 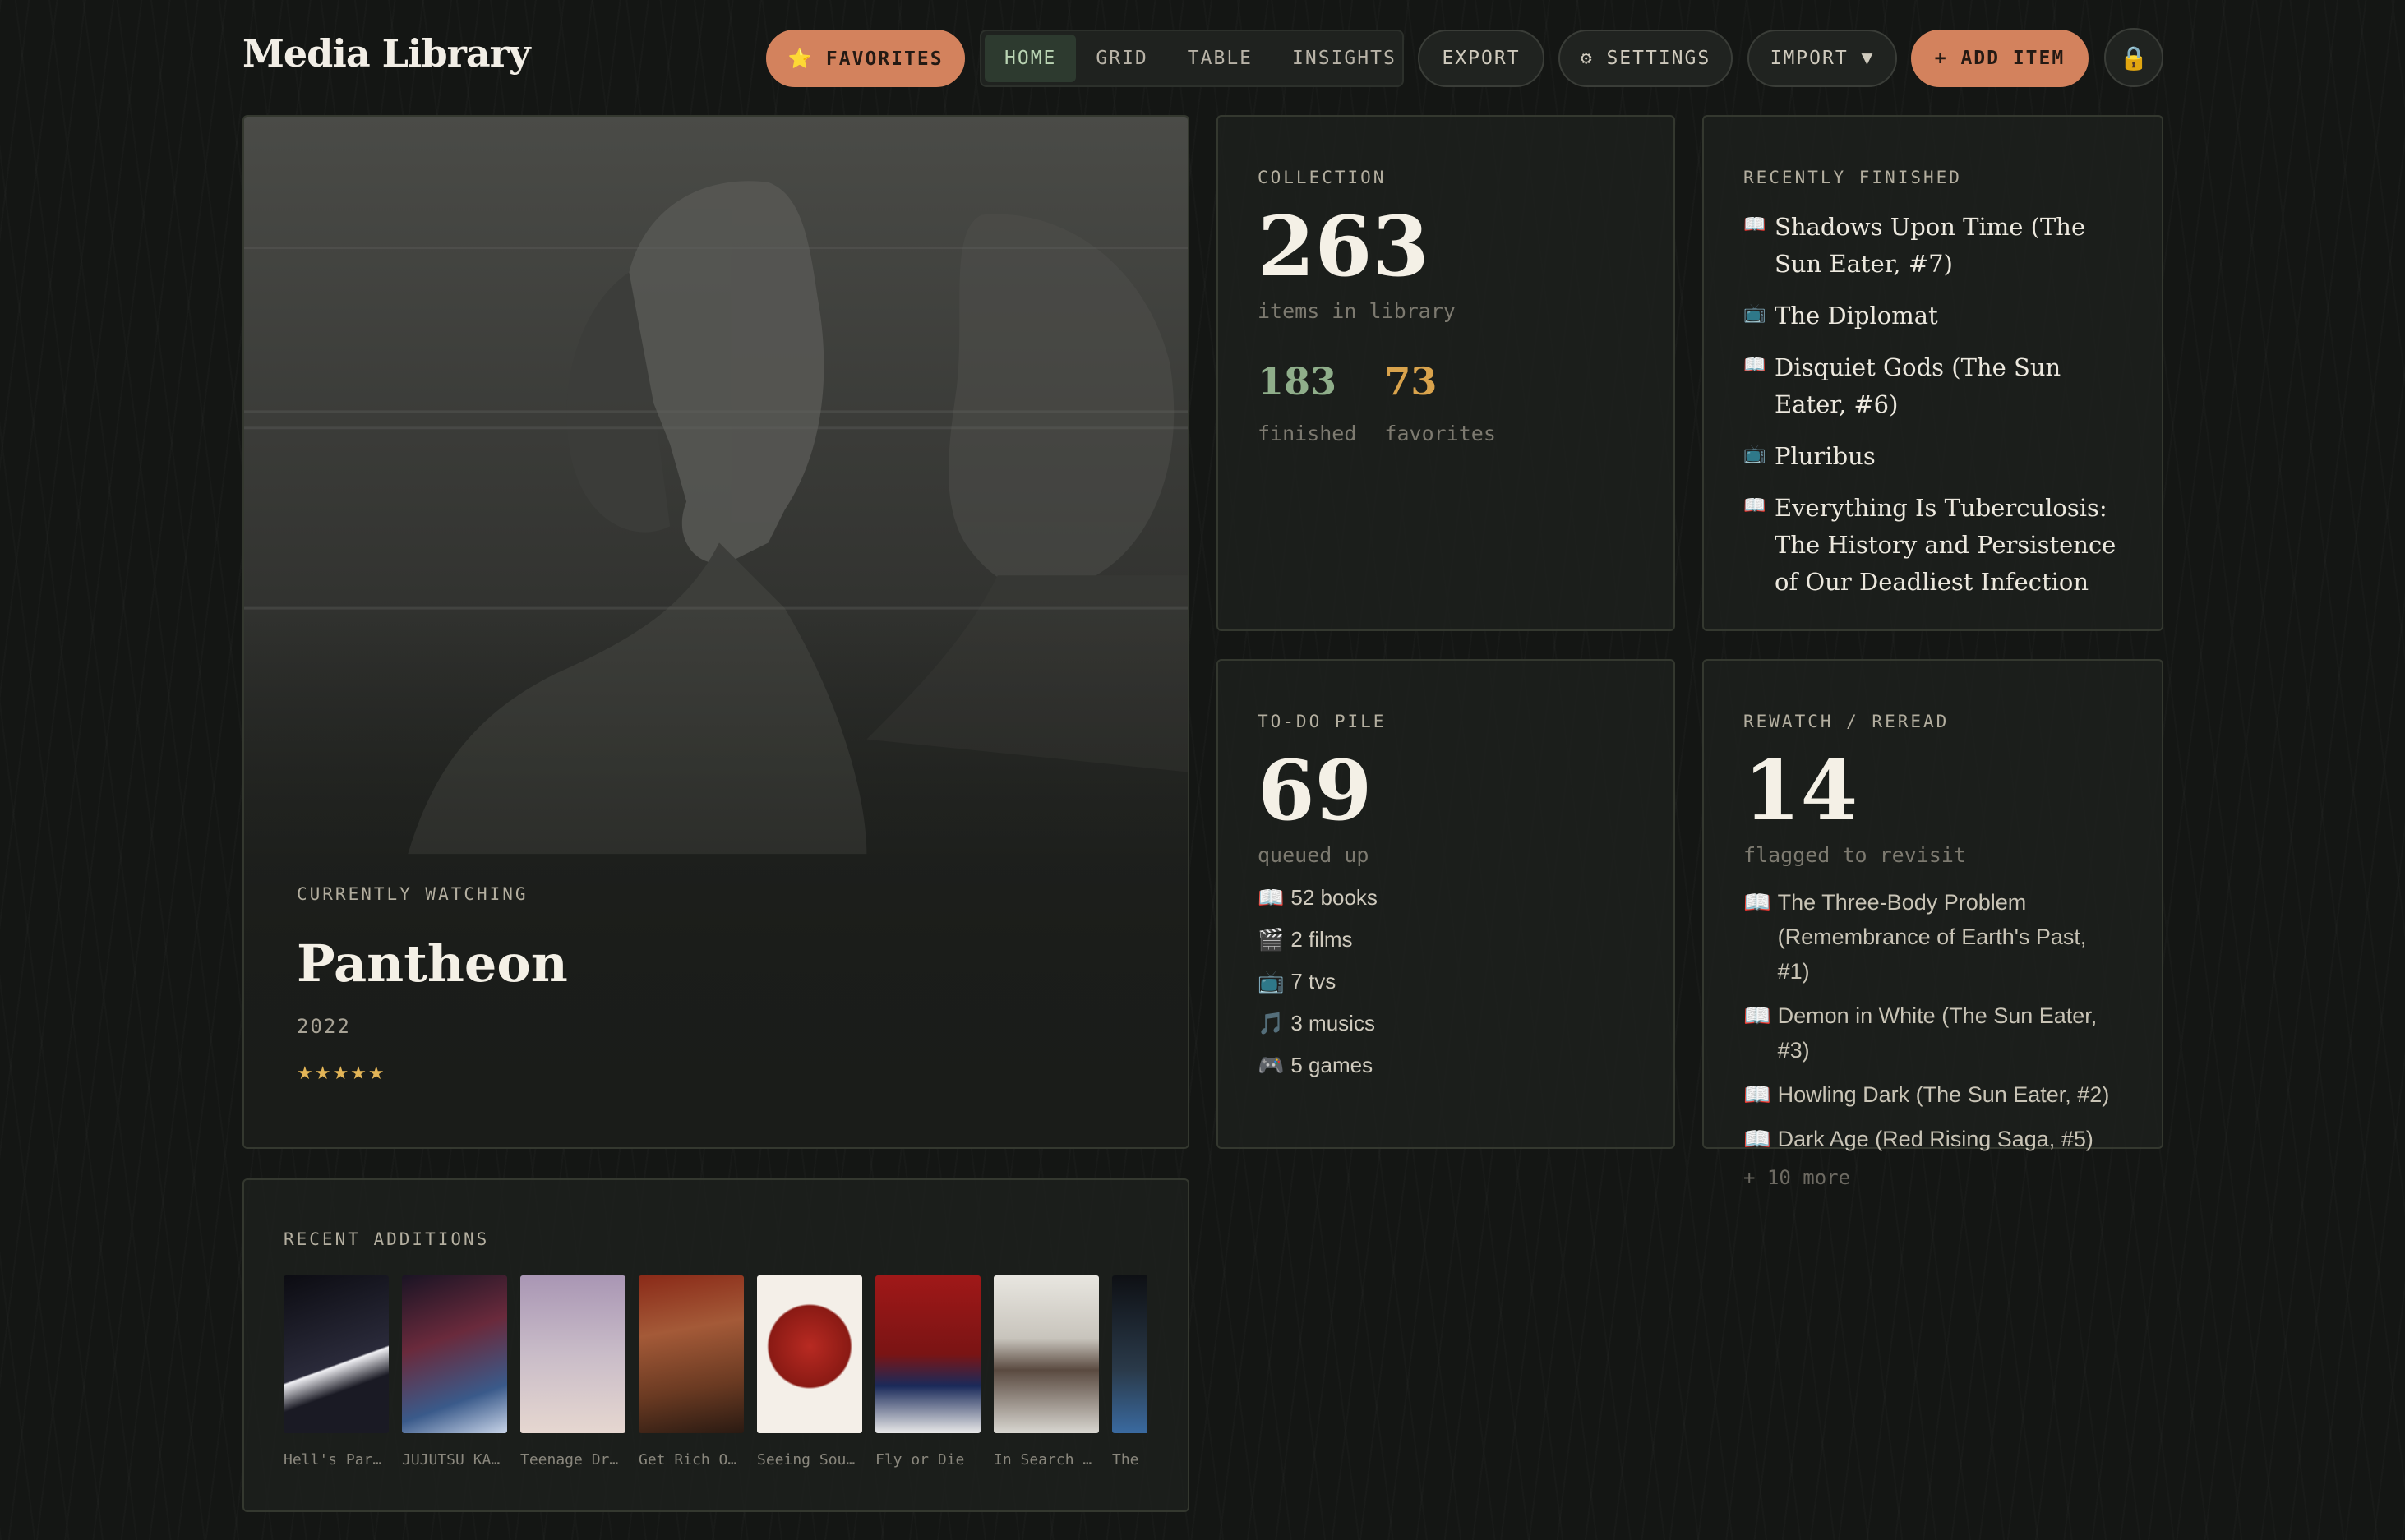 I want to click on list-item: 🎬 2 films, so click(x=1446, y=940).